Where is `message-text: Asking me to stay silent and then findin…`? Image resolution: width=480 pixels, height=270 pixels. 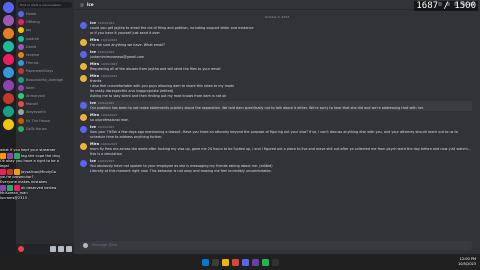 message-text: Asking me to stay silent and then findin… is located at coordinates (158, 96).